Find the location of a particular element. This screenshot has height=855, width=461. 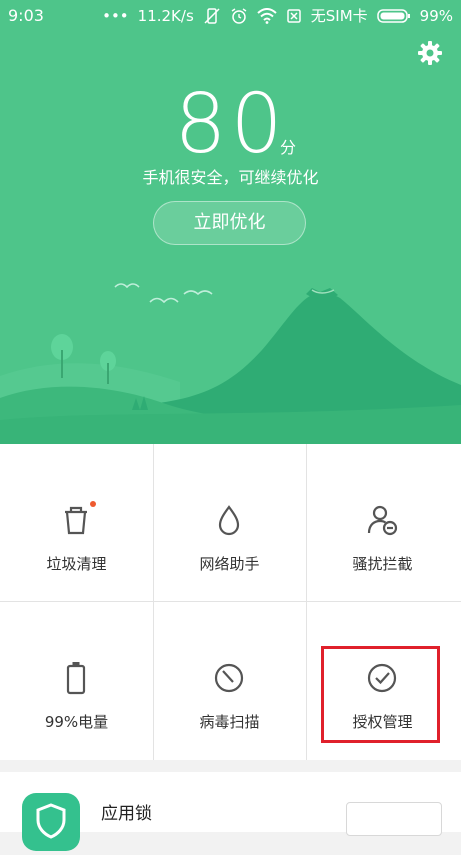

tool-label: 垃圾清理 is located at coordinates (76, 564).